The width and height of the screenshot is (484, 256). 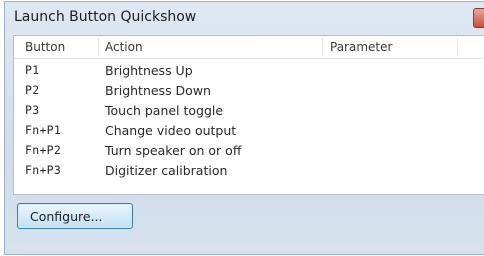 What do you see at coordinates (249, 71) in the screenshot?
I see `list-item: P1 Brightness Up` at bounding box center [249, 71].